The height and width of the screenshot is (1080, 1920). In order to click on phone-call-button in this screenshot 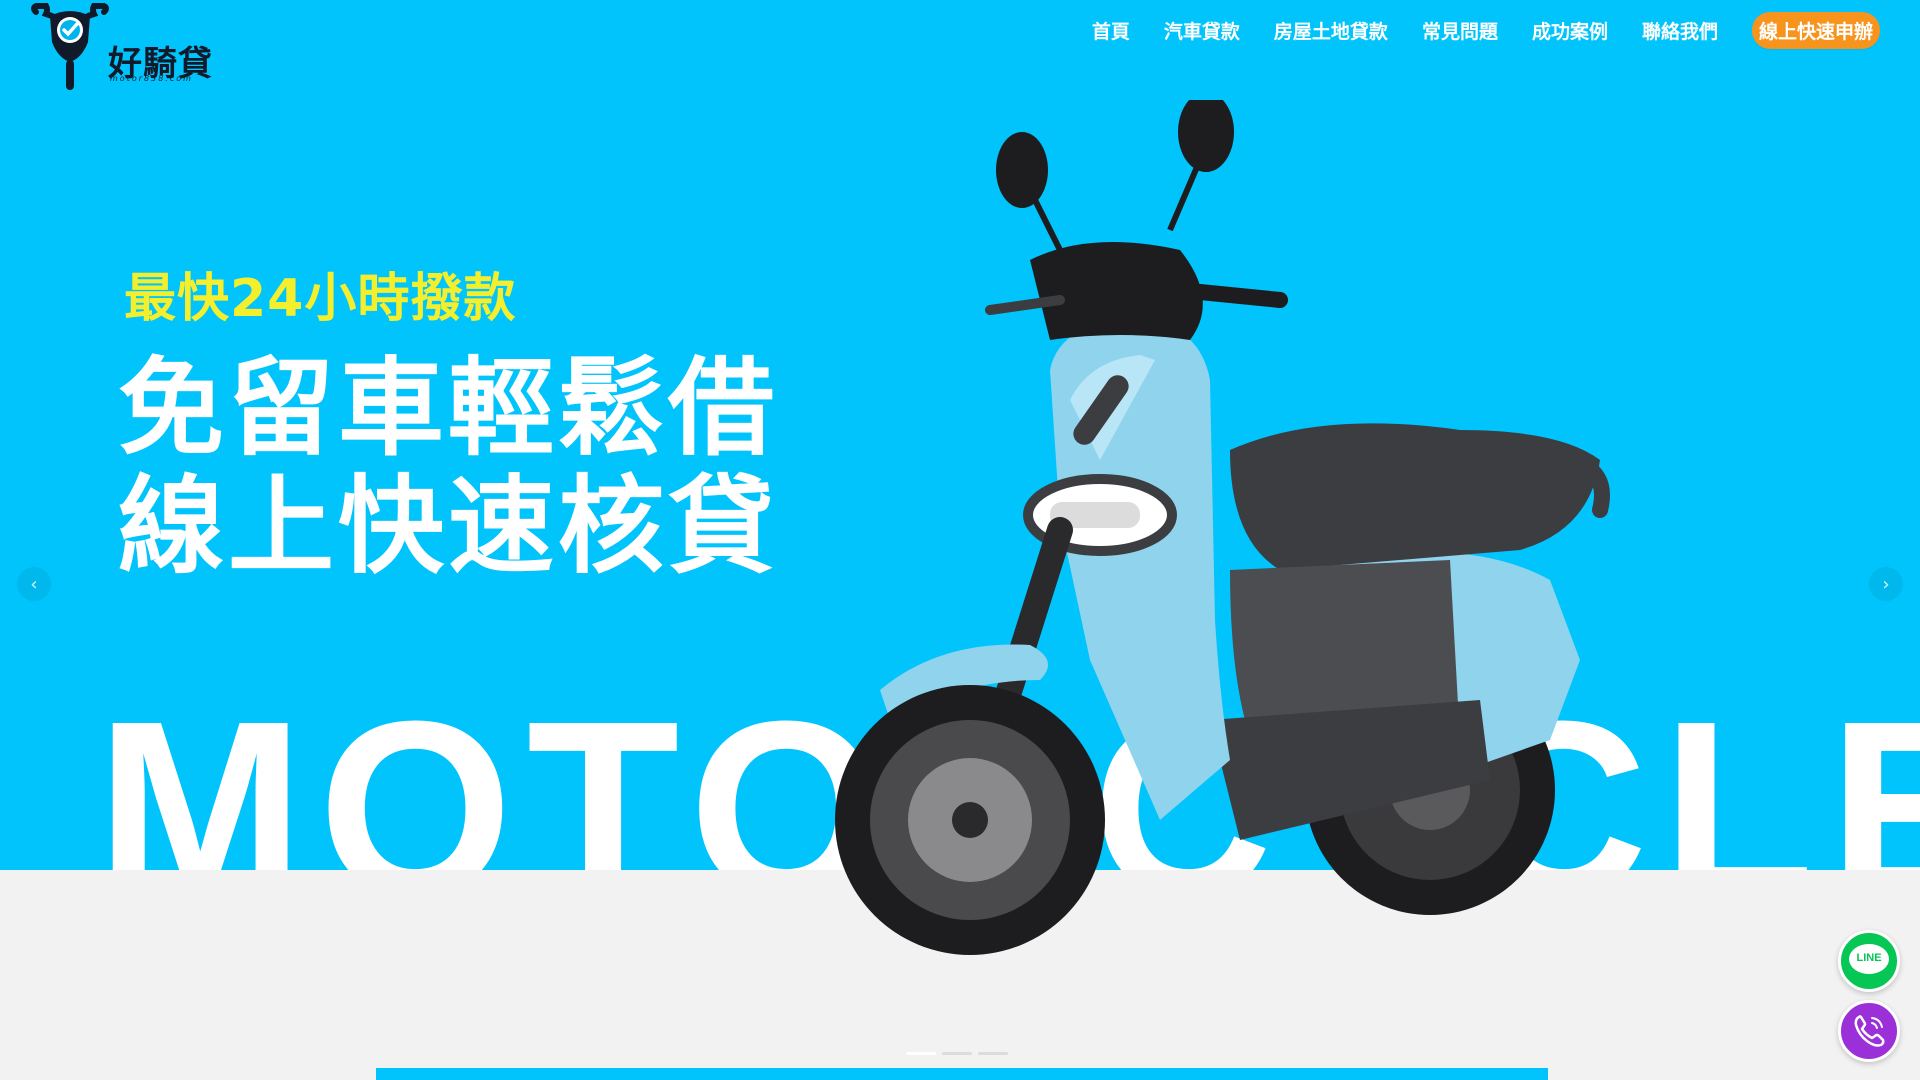, I will do `click(1869, 1031)`.